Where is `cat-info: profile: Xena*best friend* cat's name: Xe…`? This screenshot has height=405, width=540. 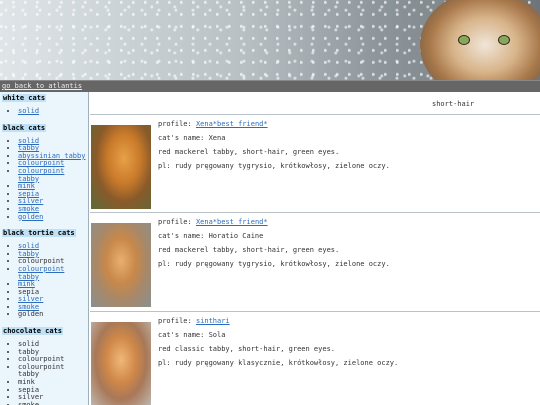
cat-info: profile: Xena*best friend* cat's name: Xe… is located at coordinates (274, 149).